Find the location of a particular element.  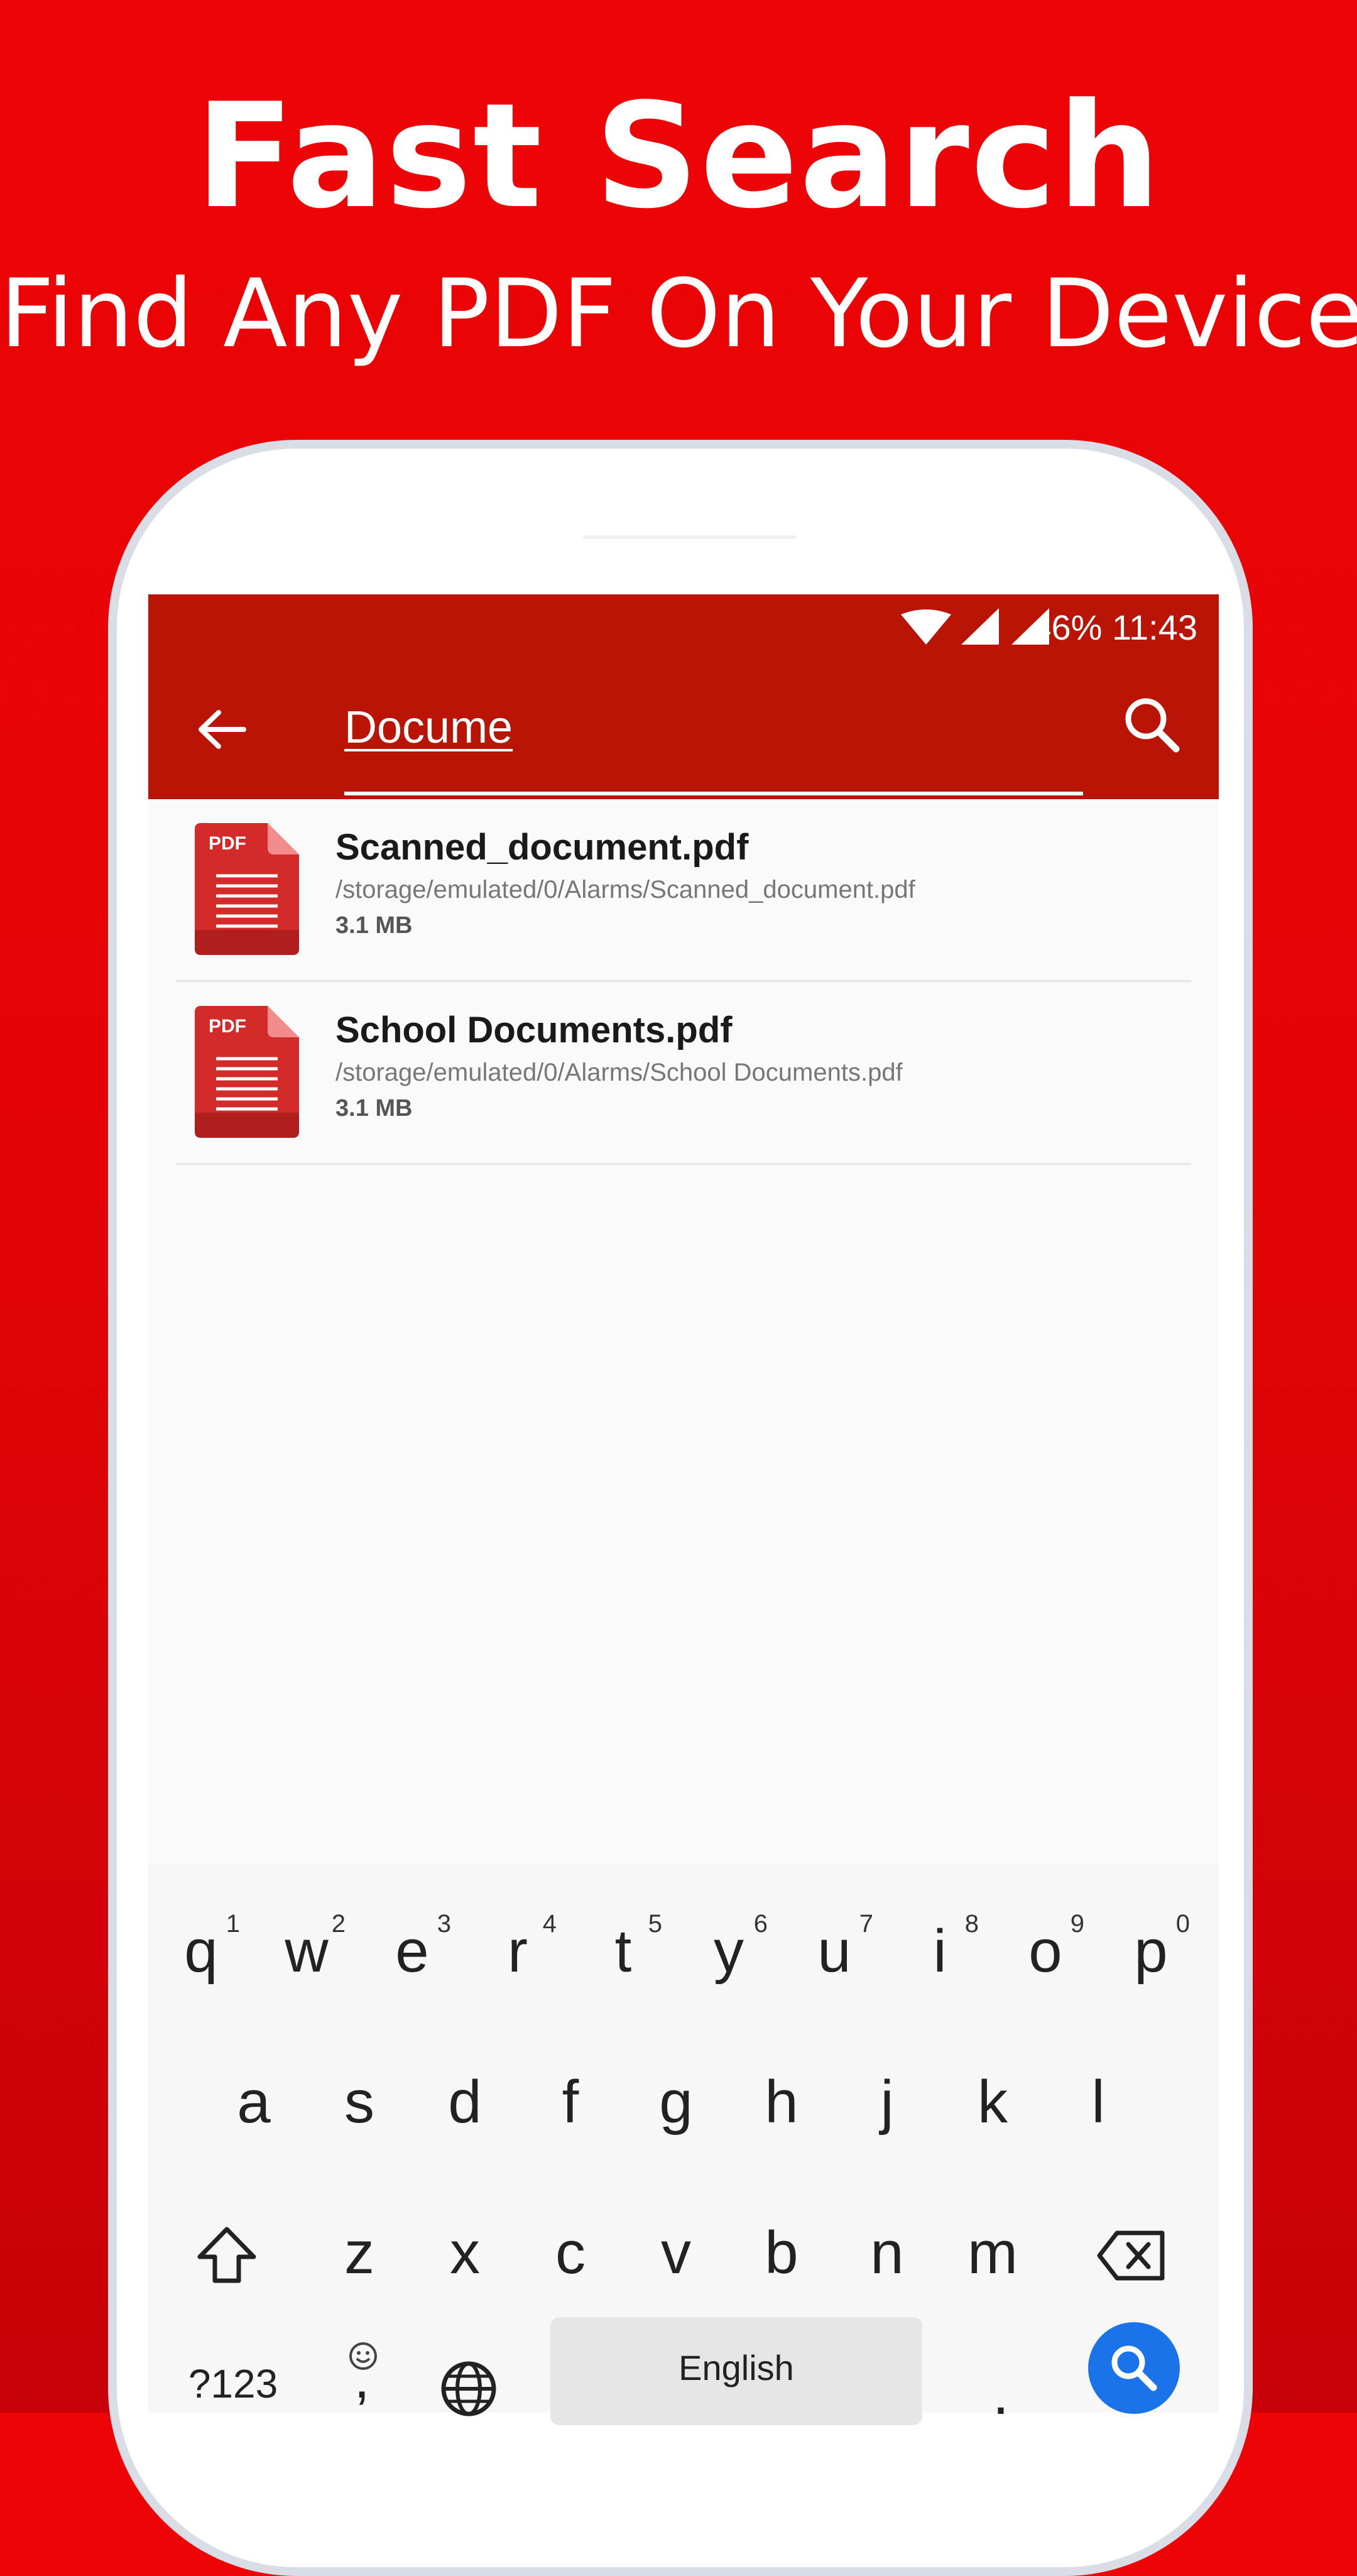

key-q: q1 is located at coordinates (201, 1952).